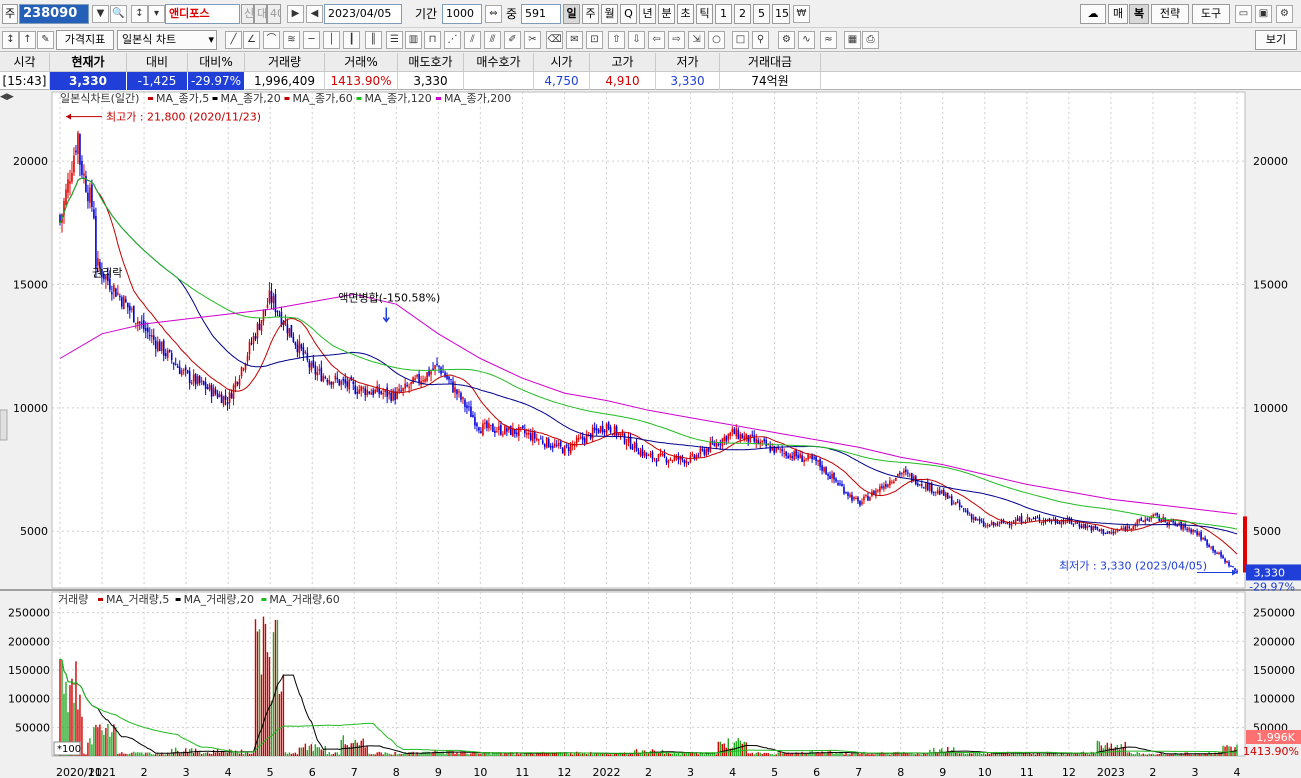 The height and width of the screenshot is (778, 1301). What do you see at coordinates (295, 14) in the screenshot?
I see `play-right-icon: ▶` at bounding box center [295, 14].